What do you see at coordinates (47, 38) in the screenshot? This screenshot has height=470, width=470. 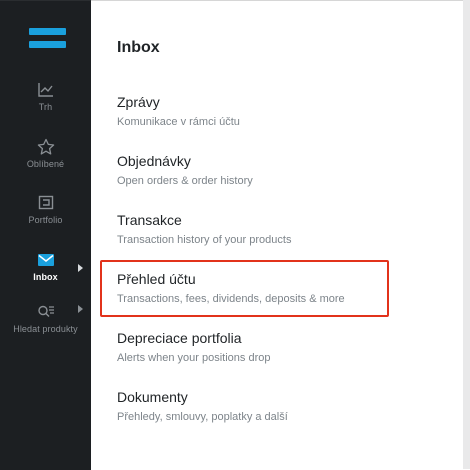 I see `logo` at bounding box center [47, 38].